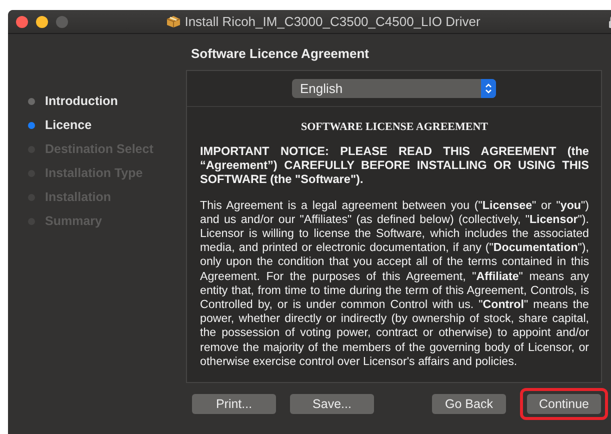 This screenshot has height=434, width=611. What do you see at coordinates (81, 101) in the screenshot?
I see `step-label: Introduction` at bounding box center [81, 101].